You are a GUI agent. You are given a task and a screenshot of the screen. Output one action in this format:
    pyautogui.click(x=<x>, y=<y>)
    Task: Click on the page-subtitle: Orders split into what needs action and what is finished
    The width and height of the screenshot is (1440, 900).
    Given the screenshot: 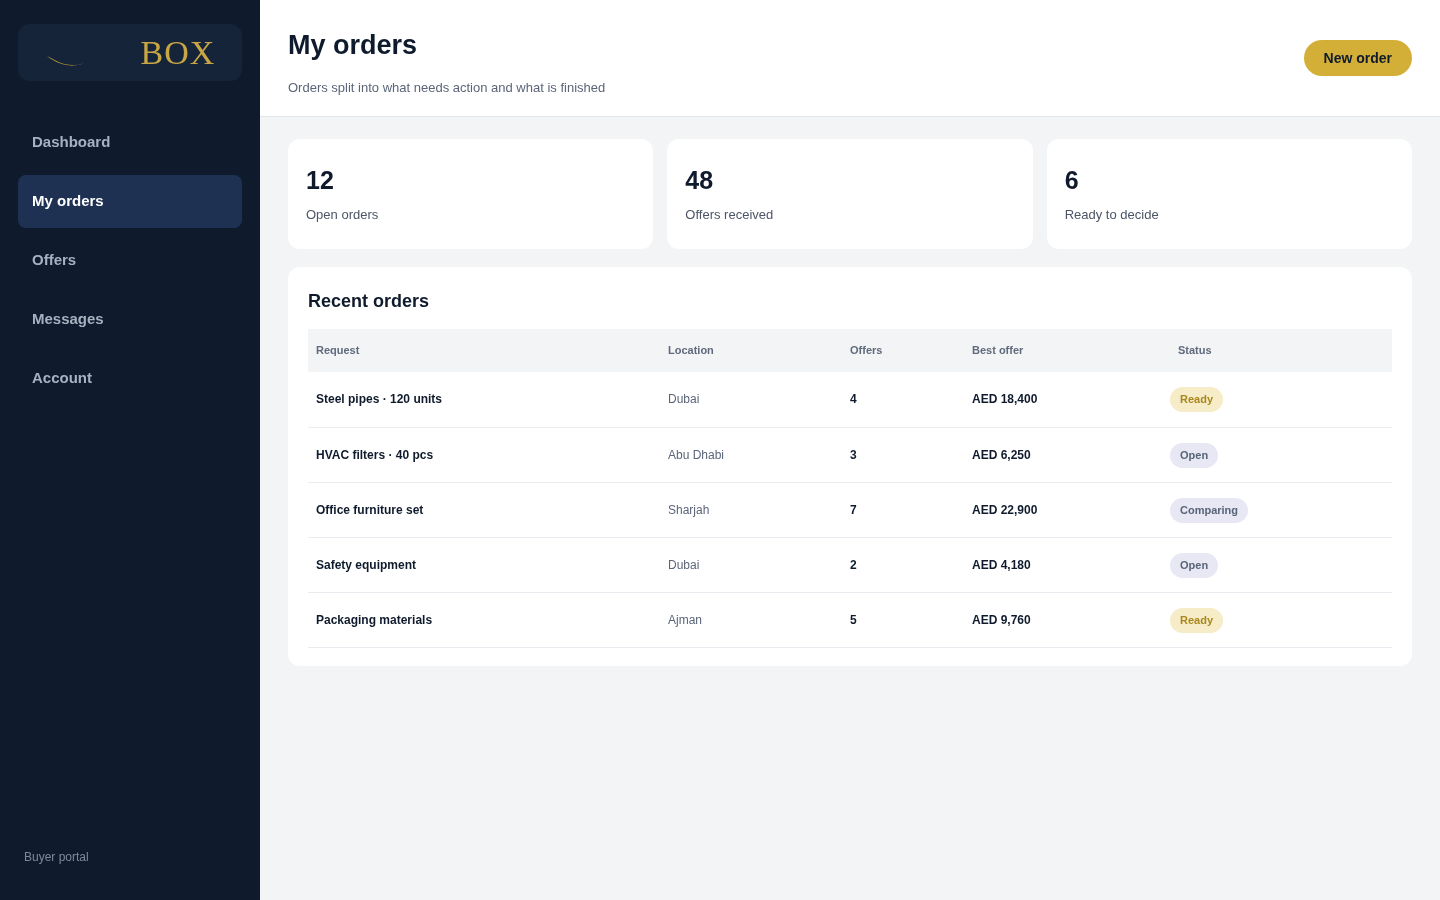 What is the action you would take?
    pyautogui.click(x=447, y=88)
    